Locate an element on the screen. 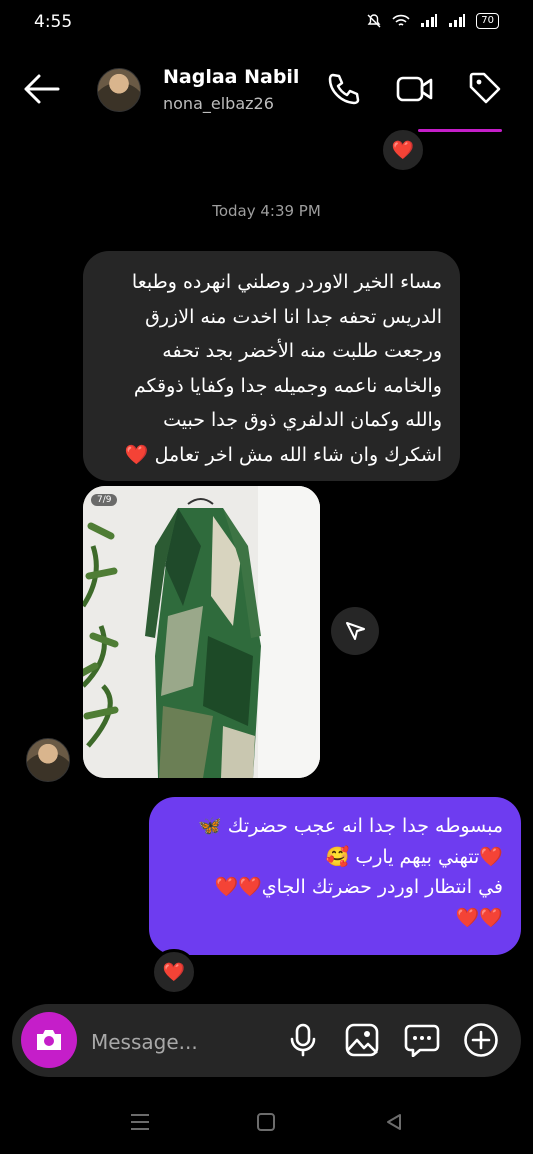  signal-icon is located at coordinates (429, 20).